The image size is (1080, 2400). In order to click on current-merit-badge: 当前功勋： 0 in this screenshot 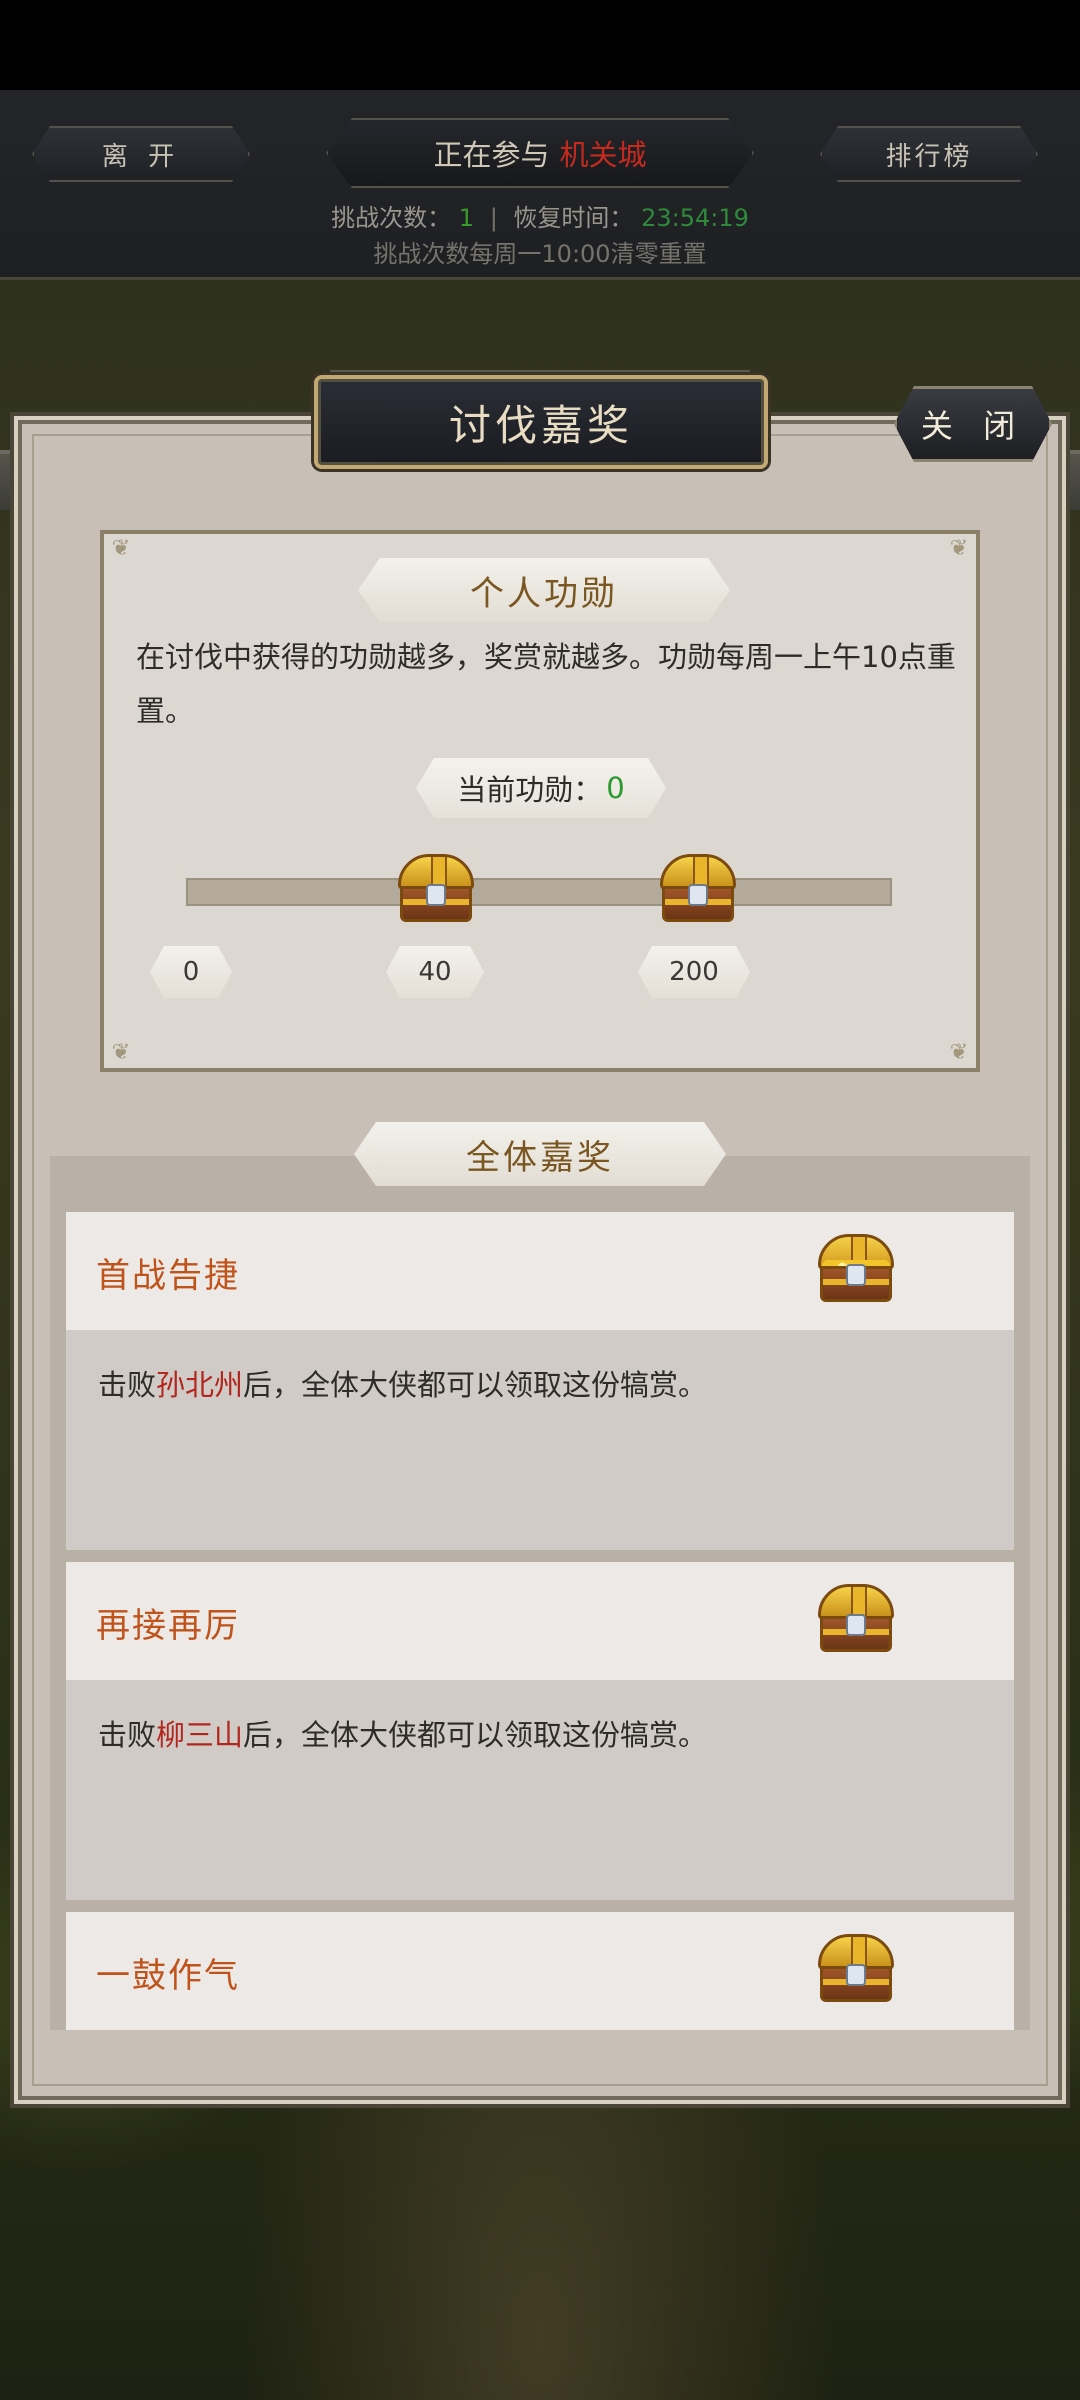, I will do `click(541, 788)`.